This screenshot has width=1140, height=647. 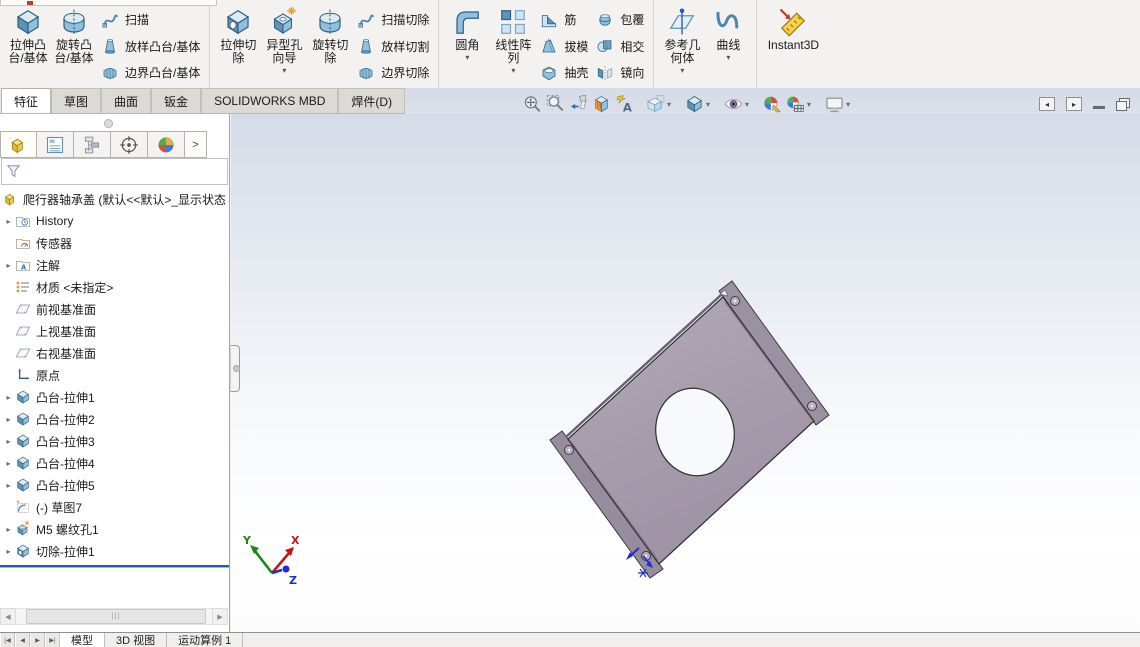 I want to click on motion-study-tab: 运动算例 1, so click(x=205, y=640).